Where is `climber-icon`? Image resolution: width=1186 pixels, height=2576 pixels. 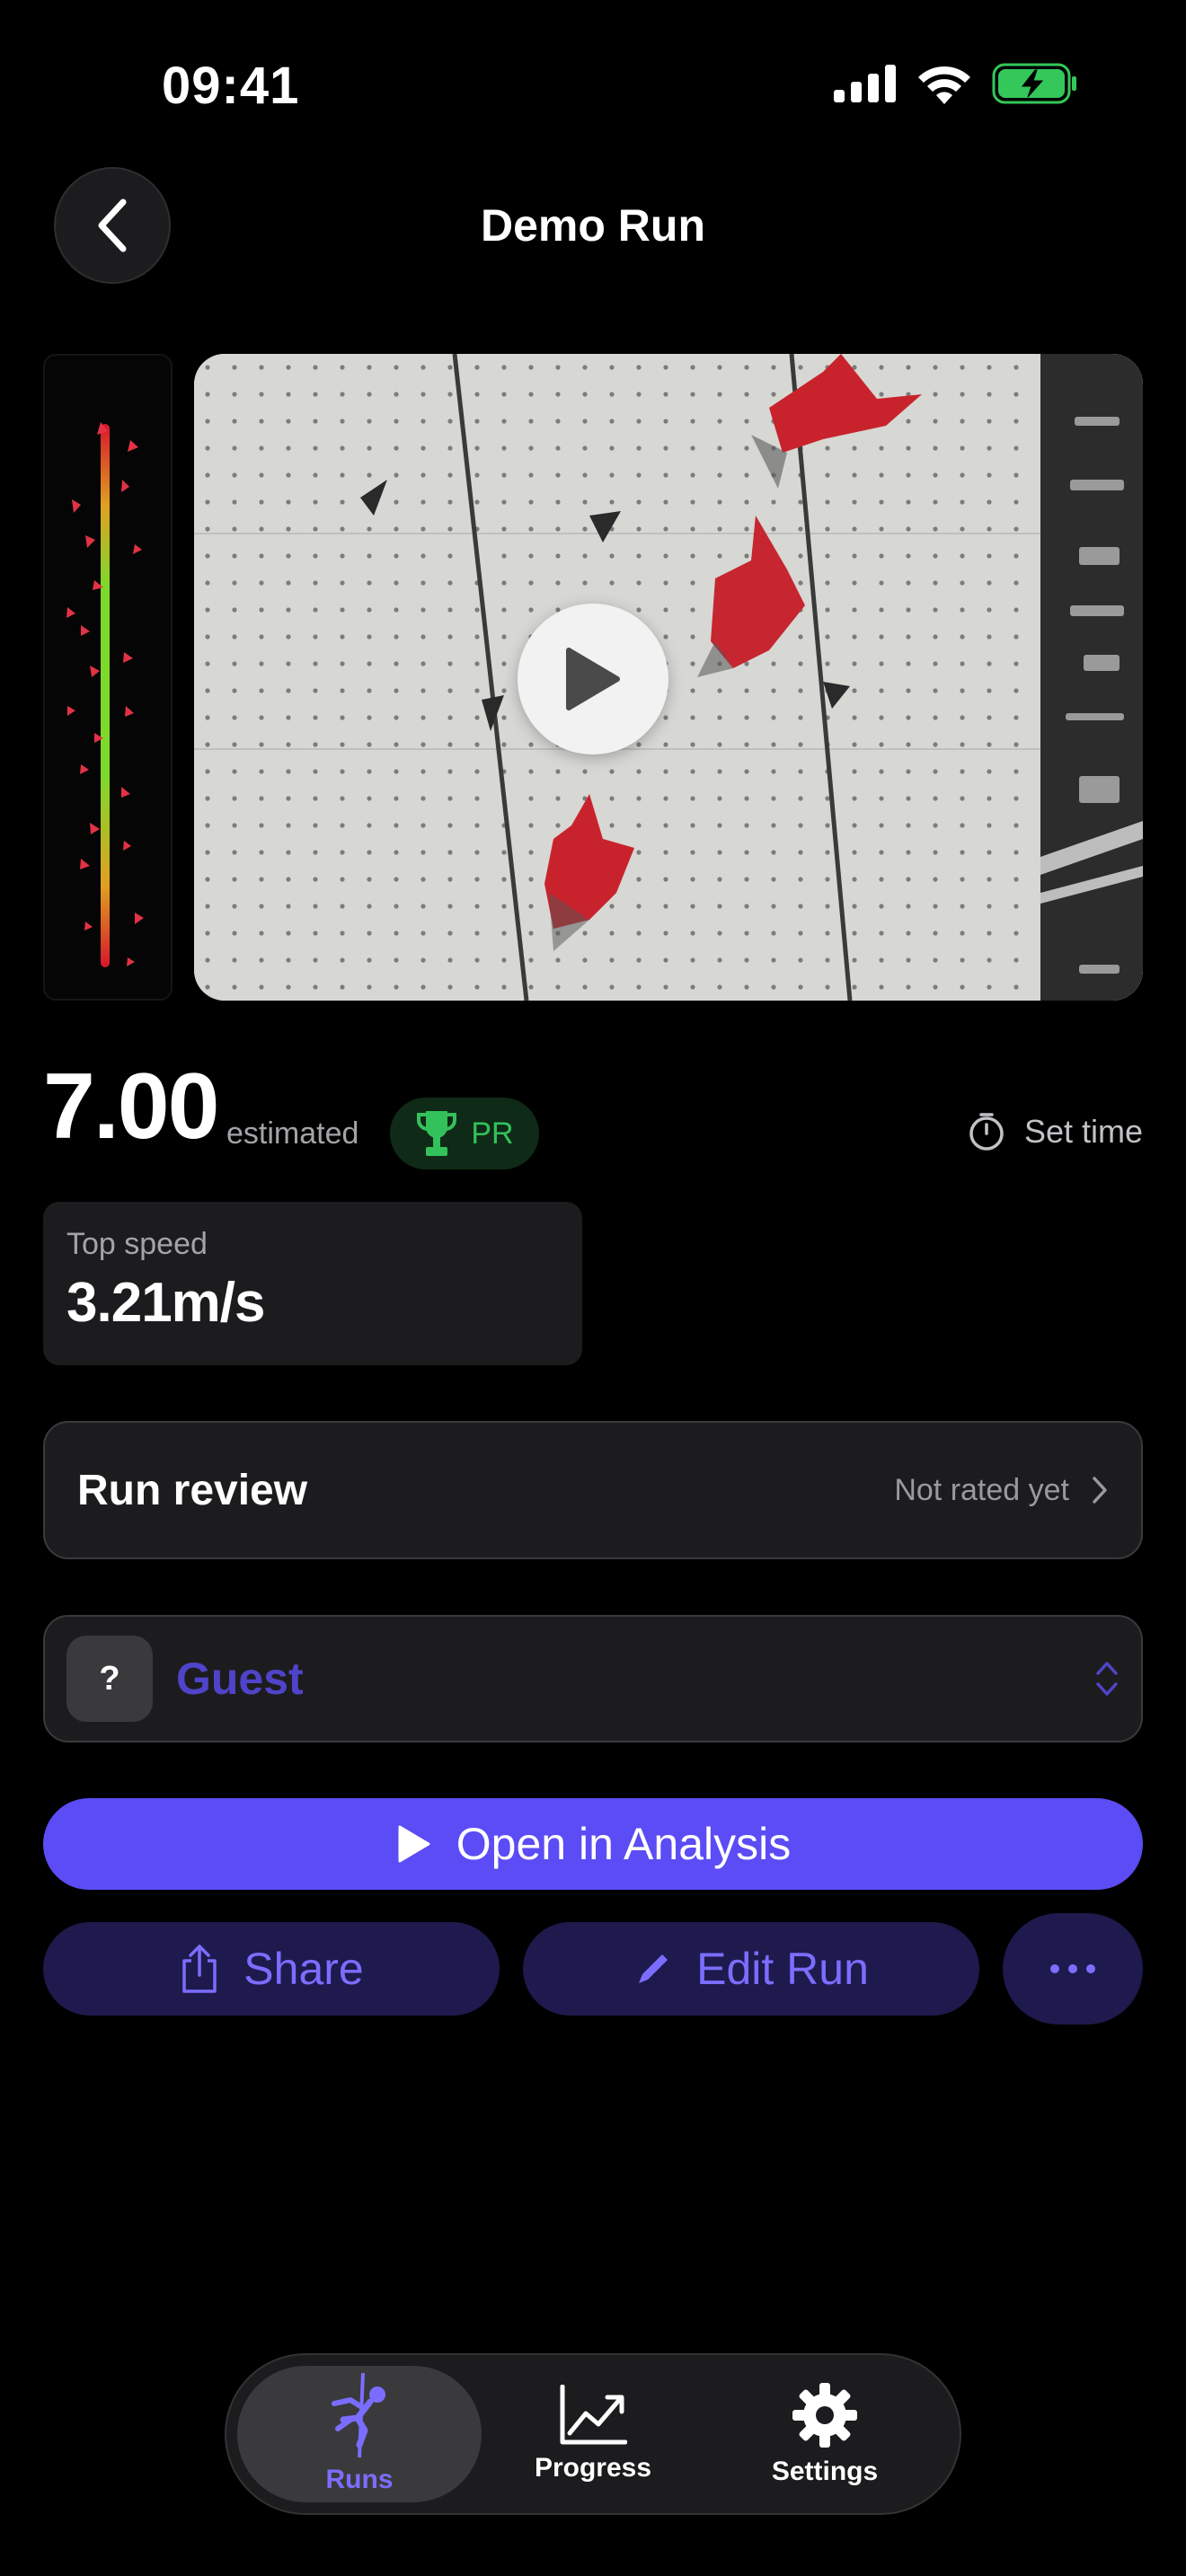 climber-icon is located at coordinates (358, 2415).